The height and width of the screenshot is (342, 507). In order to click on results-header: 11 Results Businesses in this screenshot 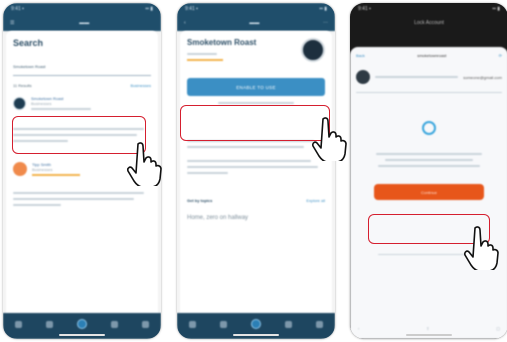, I will do `click(82, 85)`.